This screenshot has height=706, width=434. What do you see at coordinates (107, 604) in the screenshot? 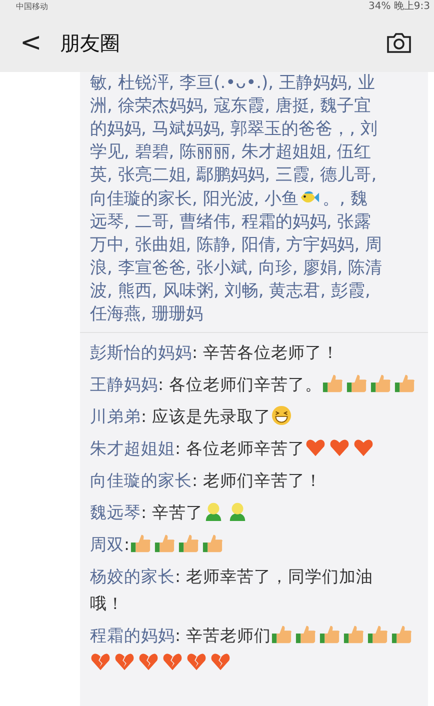
I see `comment-text: 哦！` at bounding box center [107, 604].